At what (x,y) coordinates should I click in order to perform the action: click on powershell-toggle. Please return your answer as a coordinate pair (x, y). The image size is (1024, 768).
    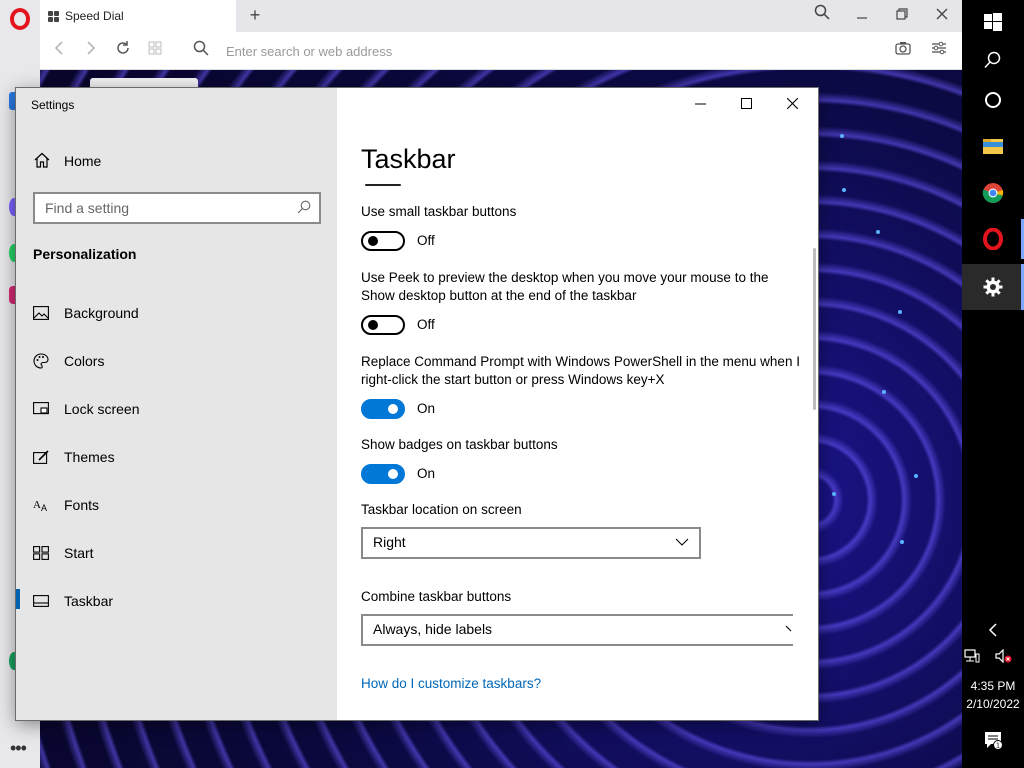
    Looking at the image, I should click on (383, 409).